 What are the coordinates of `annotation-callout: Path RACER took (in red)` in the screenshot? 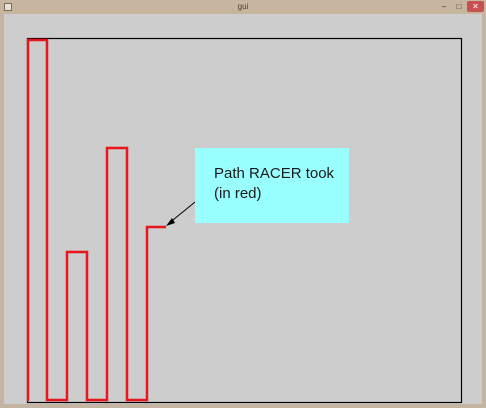 It's located at (272, 185).